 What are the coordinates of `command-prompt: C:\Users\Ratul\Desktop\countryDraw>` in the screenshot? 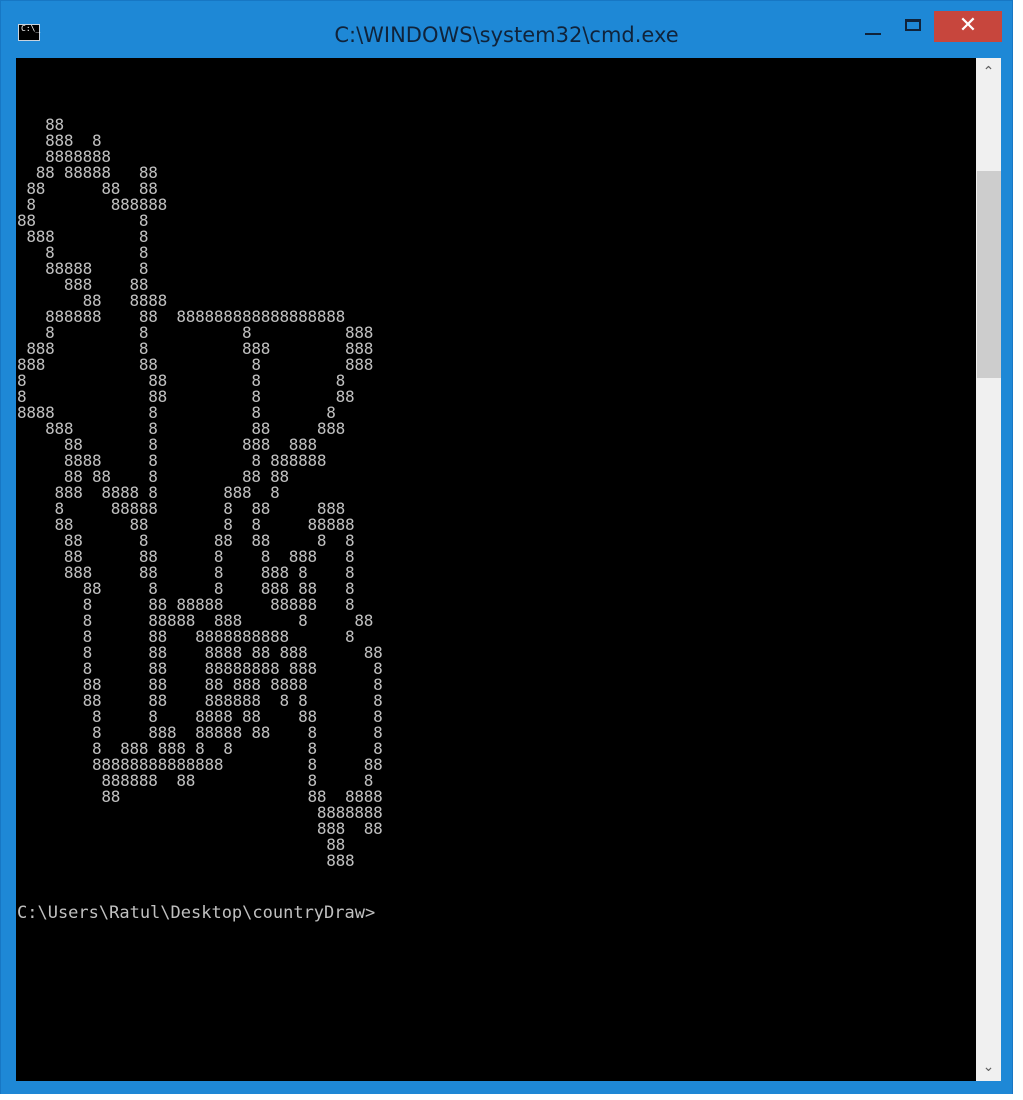 It's located at (196, 913).